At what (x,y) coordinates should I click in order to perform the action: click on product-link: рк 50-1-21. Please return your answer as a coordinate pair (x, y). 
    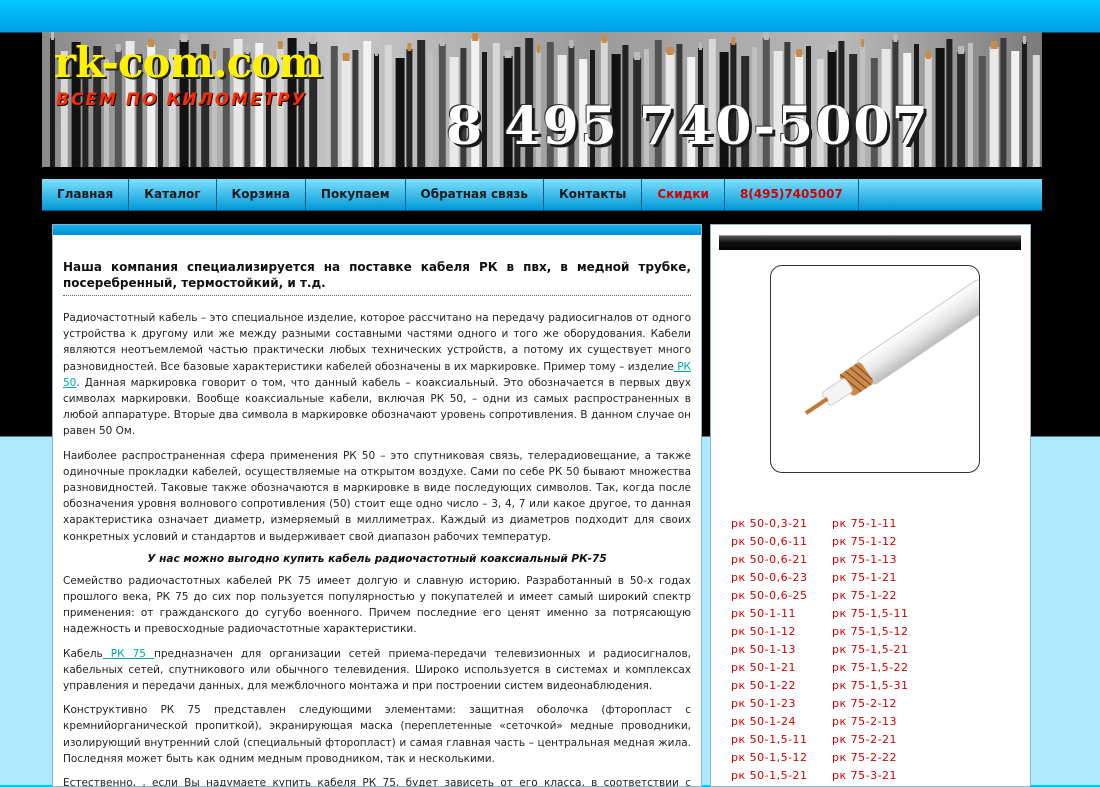
    Looking at the image, I should click on (781, 668).